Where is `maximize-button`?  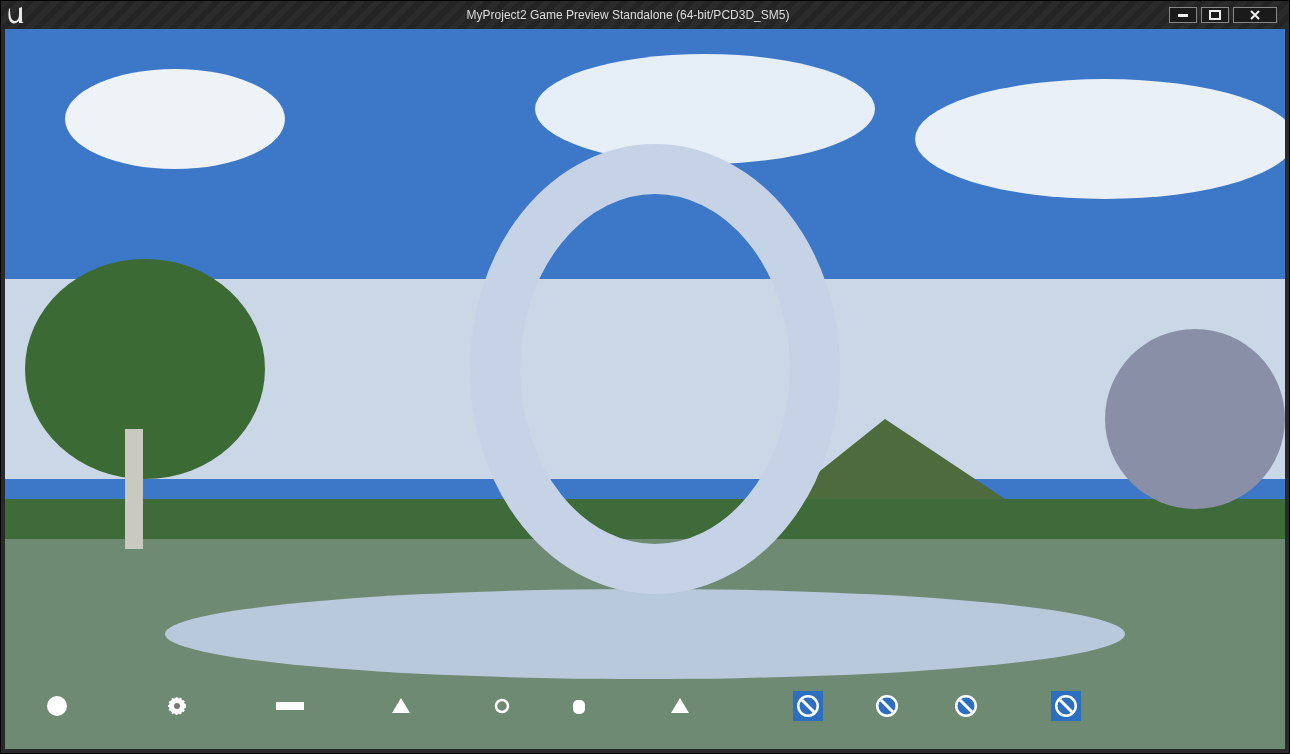
maximize-button is located at coordinates (1215, 15).